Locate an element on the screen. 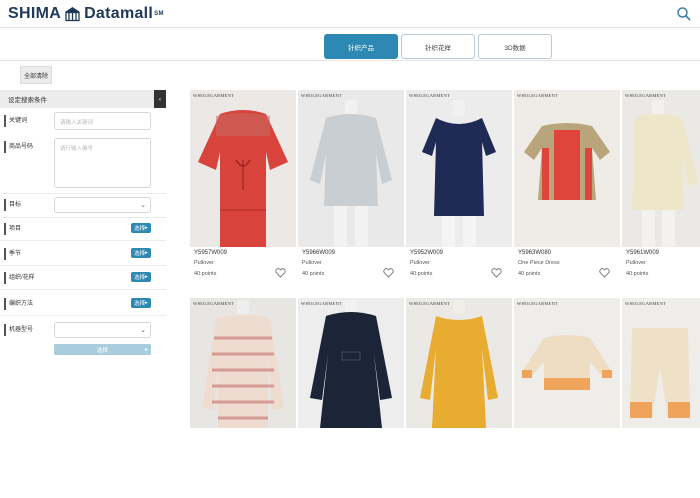 The width and height of the screenshot is (700, 498). product-code: Y5966W009 is located at coordinates (319, 253).